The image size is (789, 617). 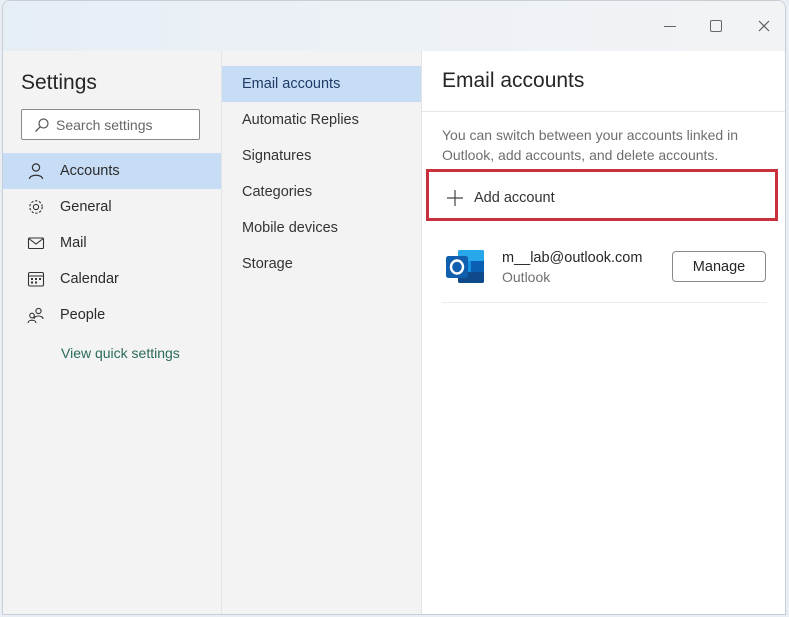 I want to click on plus-icon, so click(x=455, y=198).